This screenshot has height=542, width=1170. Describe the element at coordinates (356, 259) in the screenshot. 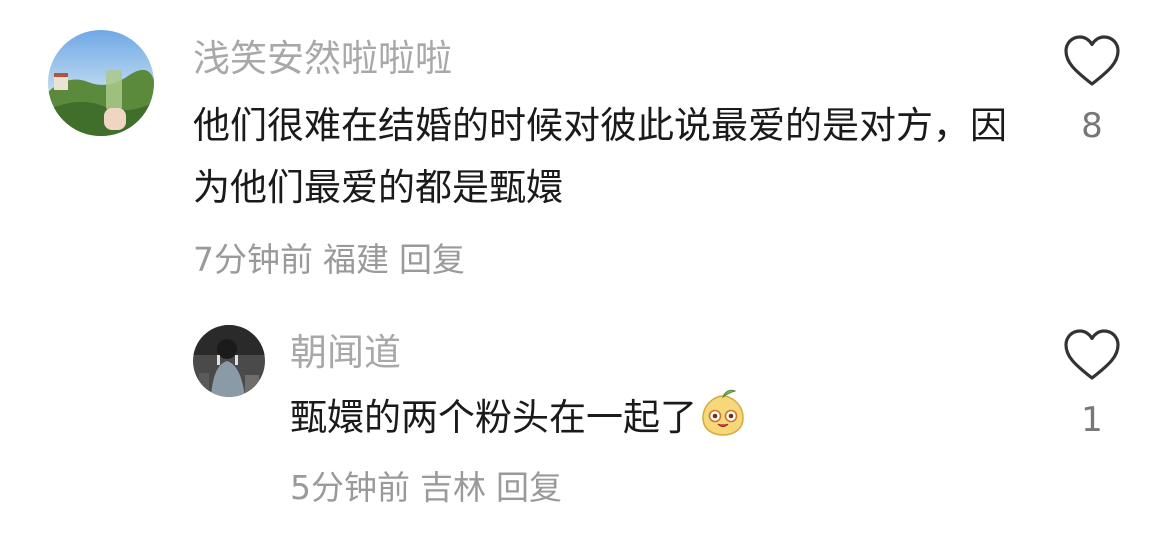

I see `comment-location: 福建` at that location.